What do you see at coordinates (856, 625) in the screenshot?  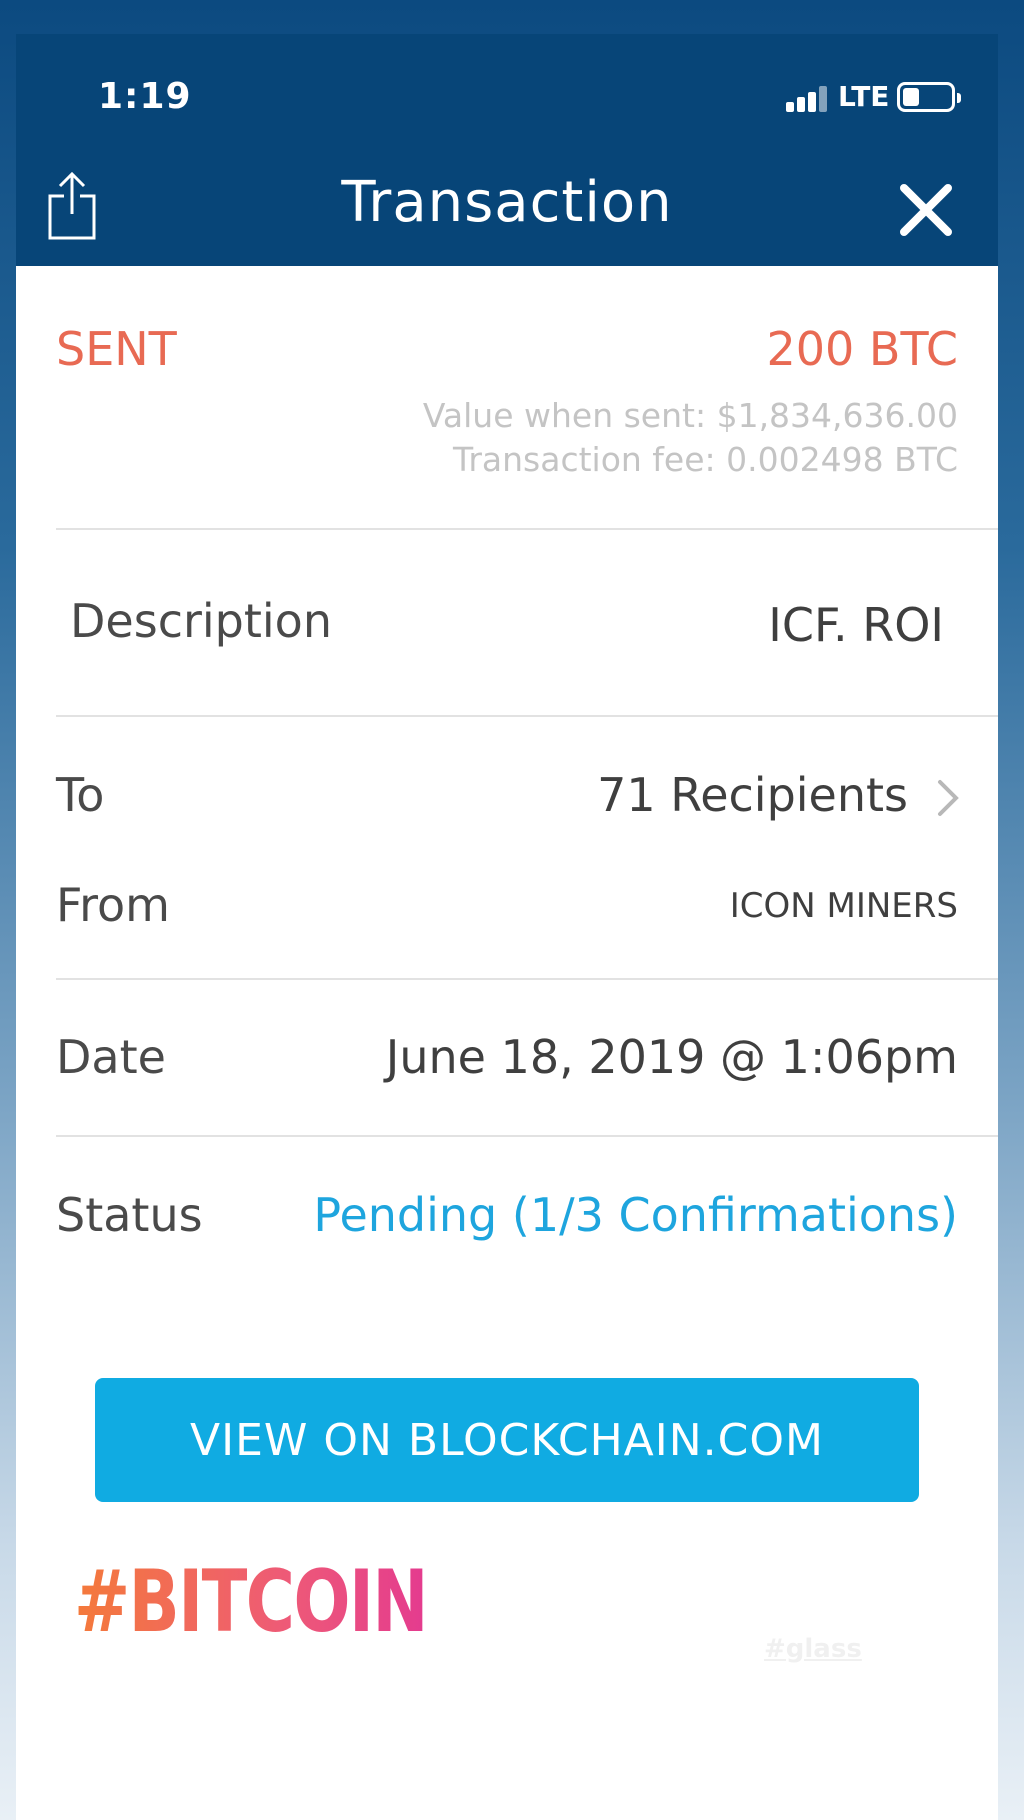 I see `description-value: ICF. ROI` at bounding box center [856, 625].